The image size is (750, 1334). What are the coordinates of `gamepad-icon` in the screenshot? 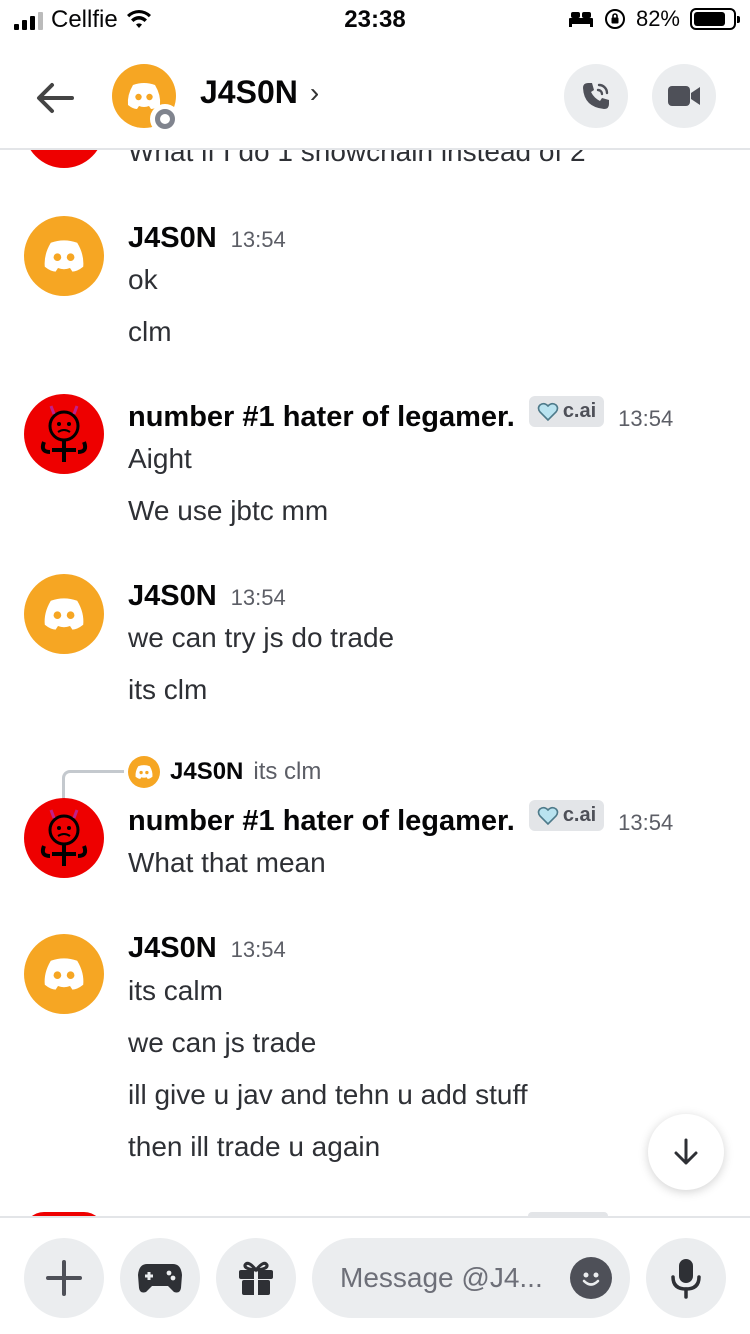 It's located at (160, 1278).